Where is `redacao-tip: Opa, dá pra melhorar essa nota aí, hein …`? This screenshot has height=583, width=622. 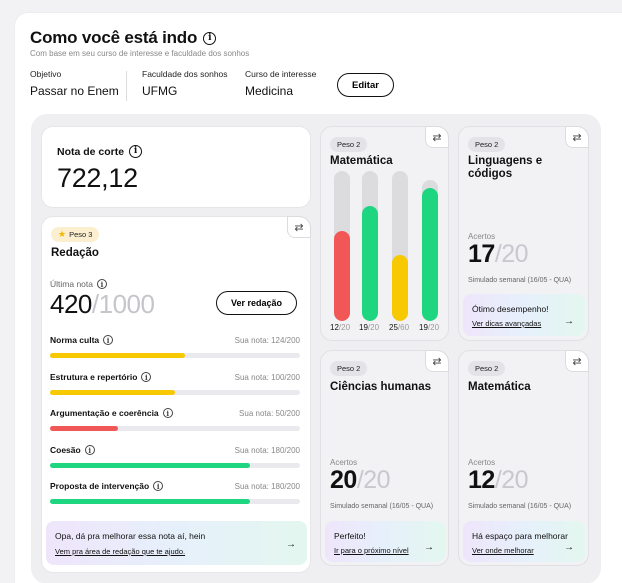 redacao-tip: Opa, dá pra melhorar essa nota aí, hein … is located at coordinates (176, 543).